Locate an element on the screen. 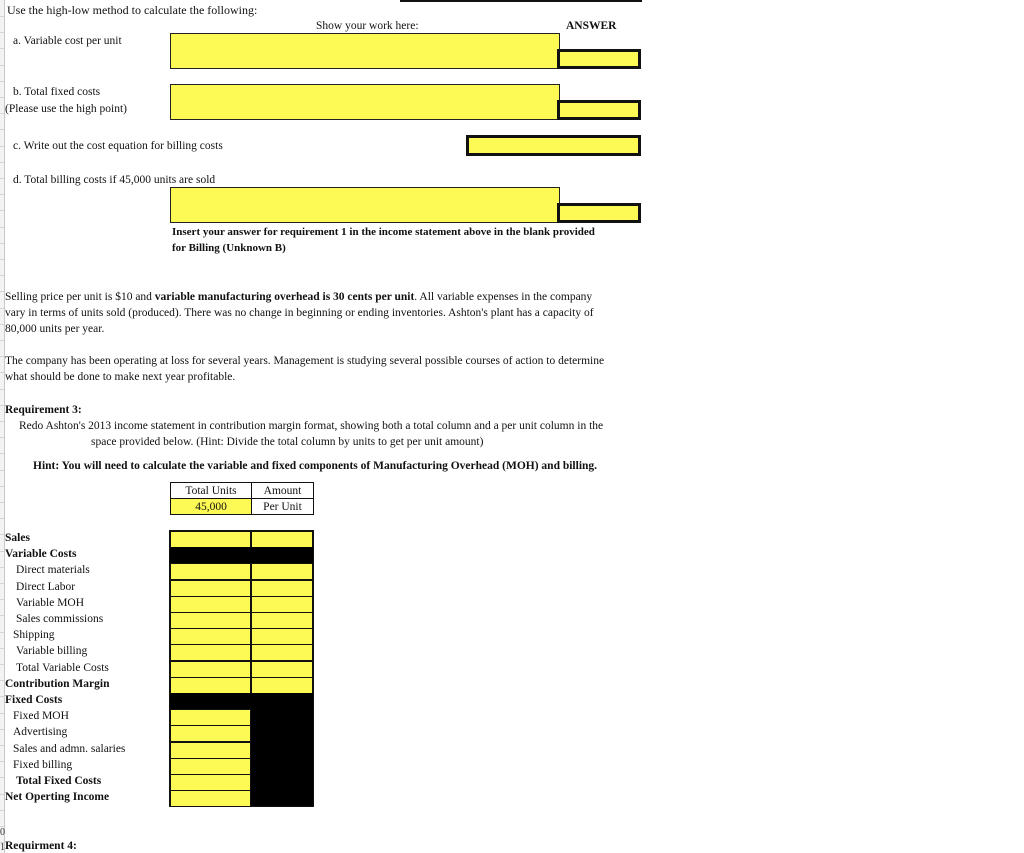 This screenshot has height=853, width=1024. income-statement-label: Net Operting Income is located at coordinates (57, 797).